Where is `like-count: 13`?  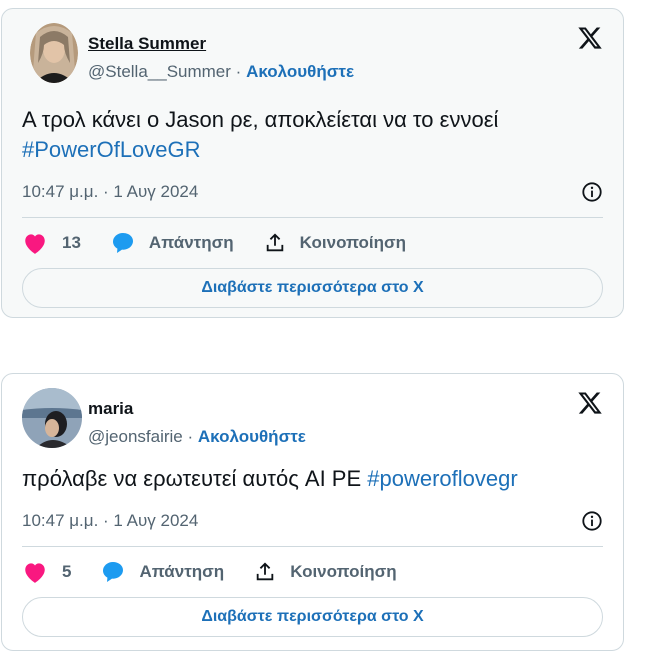 like-count: 13 is located at coordinates (71, 242).